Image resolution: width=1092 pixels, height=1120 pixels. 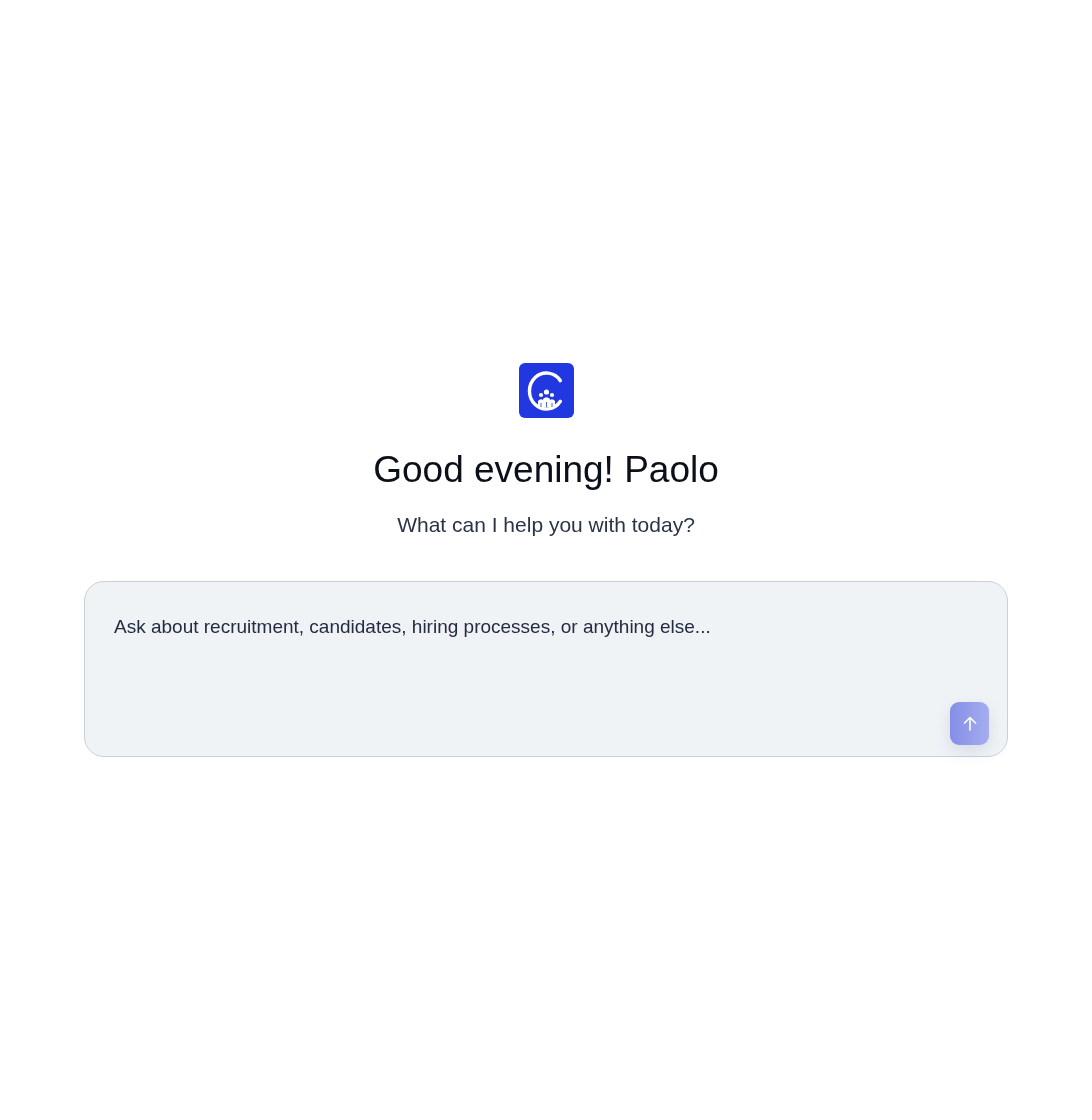 I want to click on greeting-subtitle: What can I help you with today?, so click(x=546, y=525).